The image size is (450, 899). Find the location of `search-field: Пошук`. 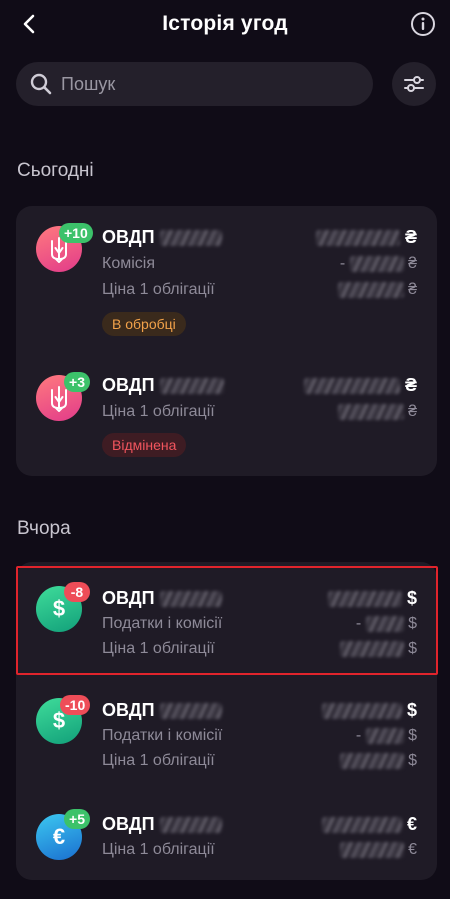

search-field: Пошук is located at coordinates (194, 84).